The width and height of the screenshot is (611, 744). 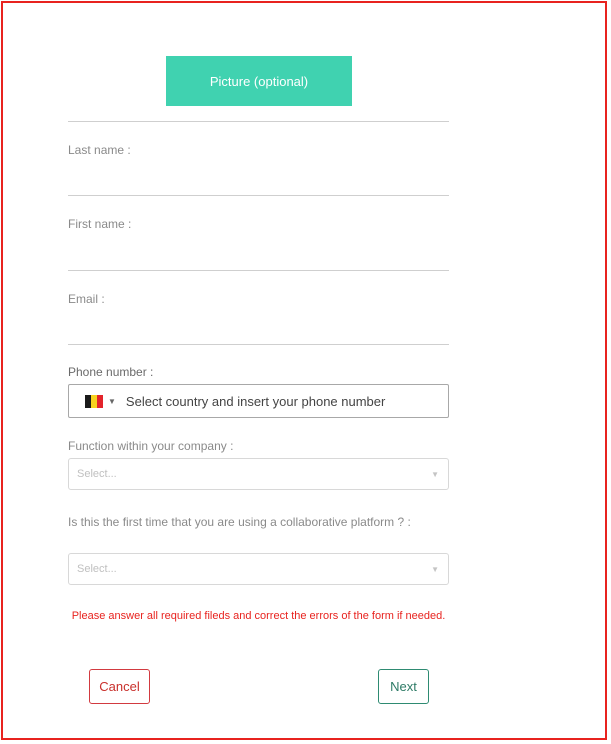 What do you see at coordinates (258, 474) in the screenshot?
I see `function-select: Select... ▼` at bounding box center [258, 474].